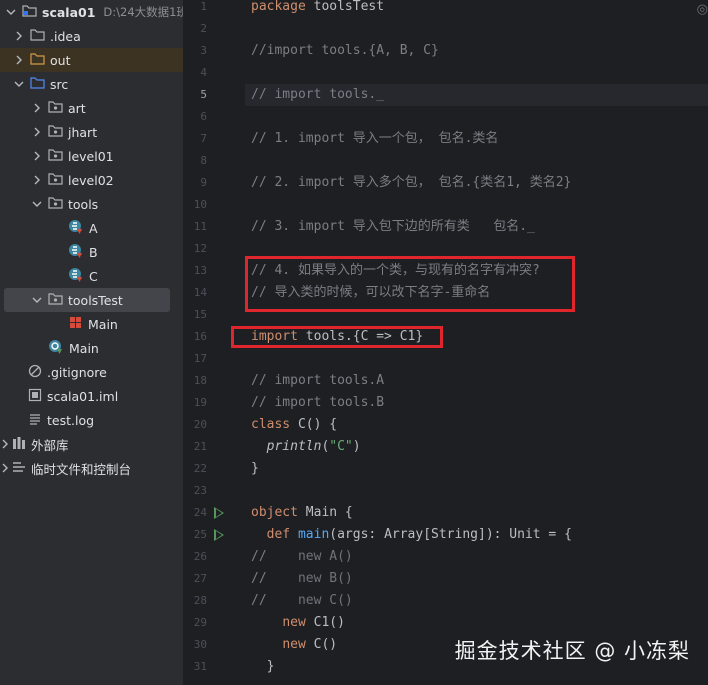 Image resolution: width=708 pixels, height=685 pixels. Describe the element at coordinates (91, 108) in the screenshot. I see `tree-item-art: art` at that location.